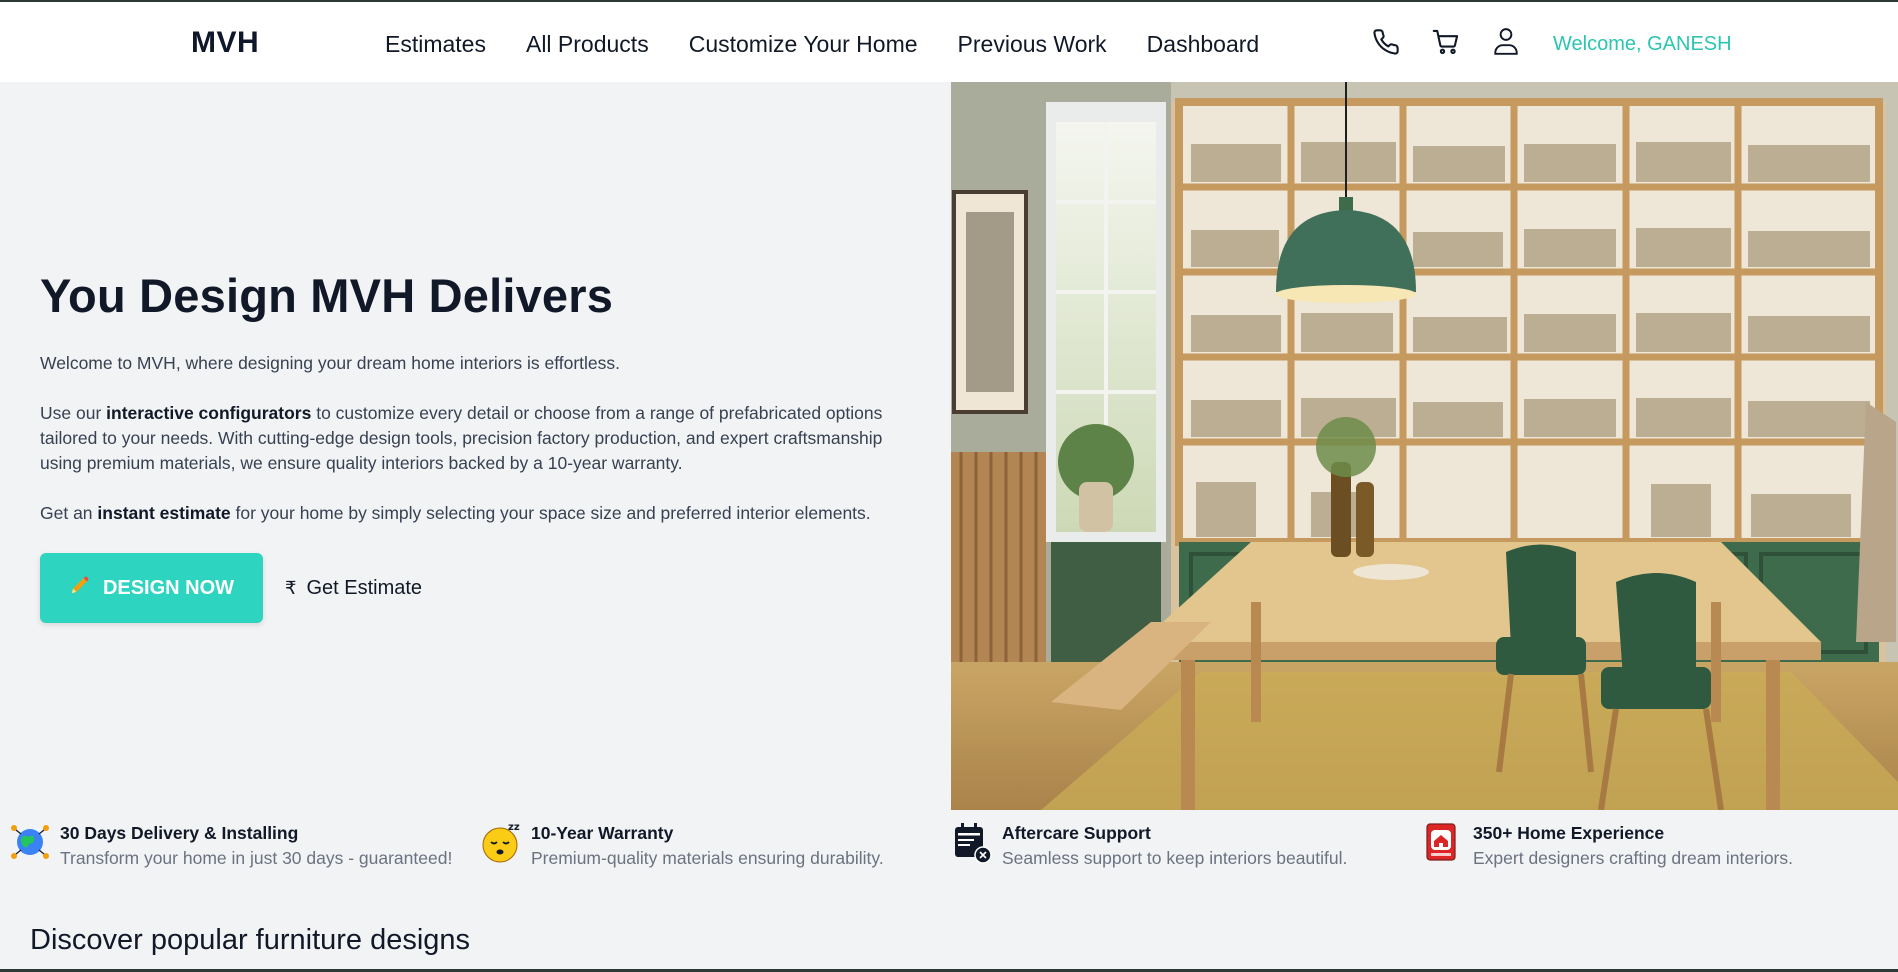  I want to click on pencil-icon, so click(80, 588).